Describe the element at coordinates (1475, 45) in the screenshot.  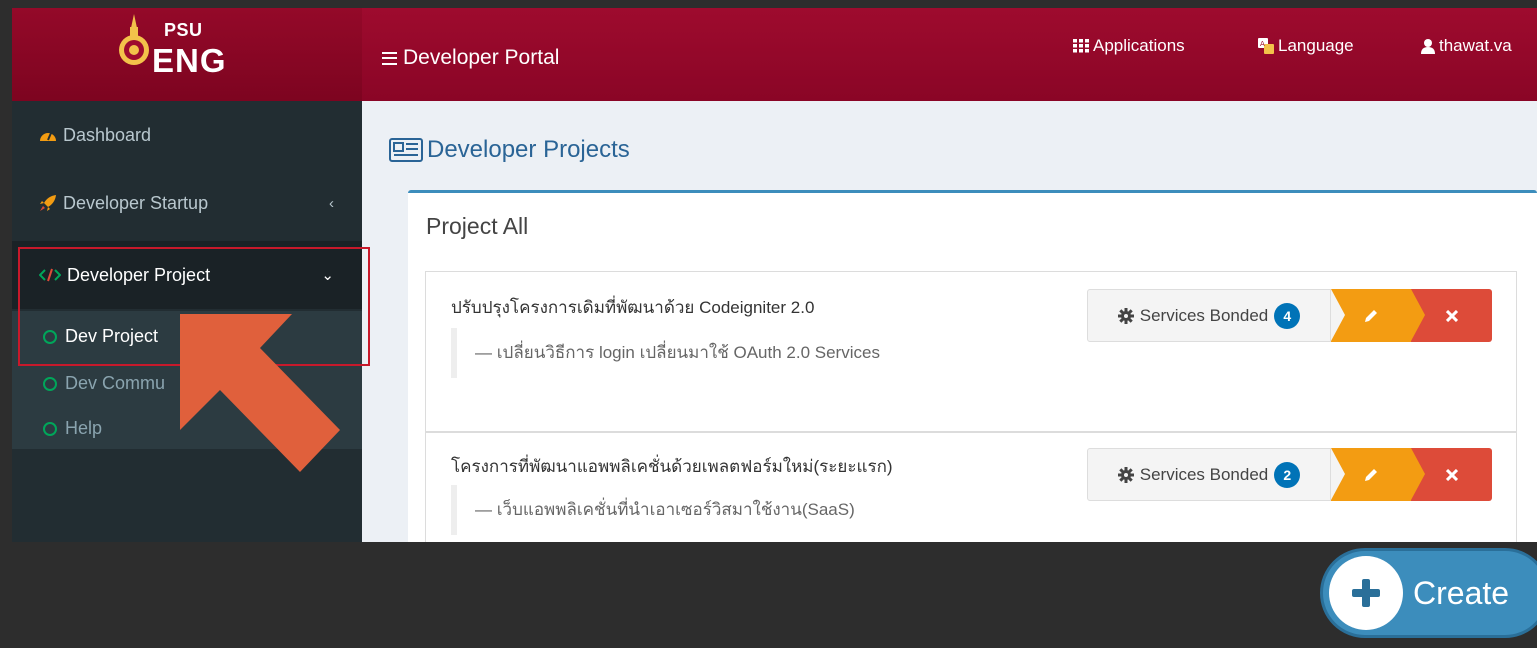
I see `nav-user-label: thawat.va` at that location.